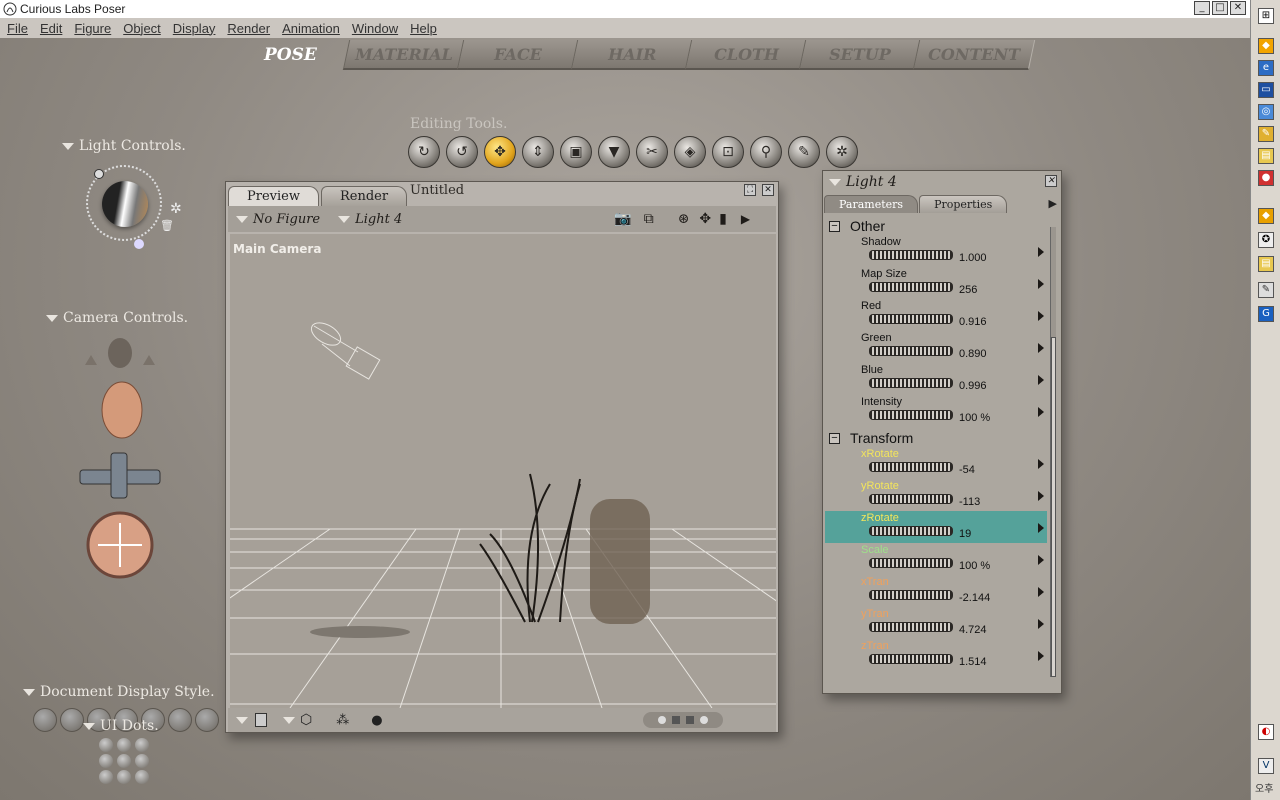 The width and height of the screenshot is (1280, 800). Describe the element at coordinates (344, 349) in the screenshot. I see `spotlight-wireframe` at that location.